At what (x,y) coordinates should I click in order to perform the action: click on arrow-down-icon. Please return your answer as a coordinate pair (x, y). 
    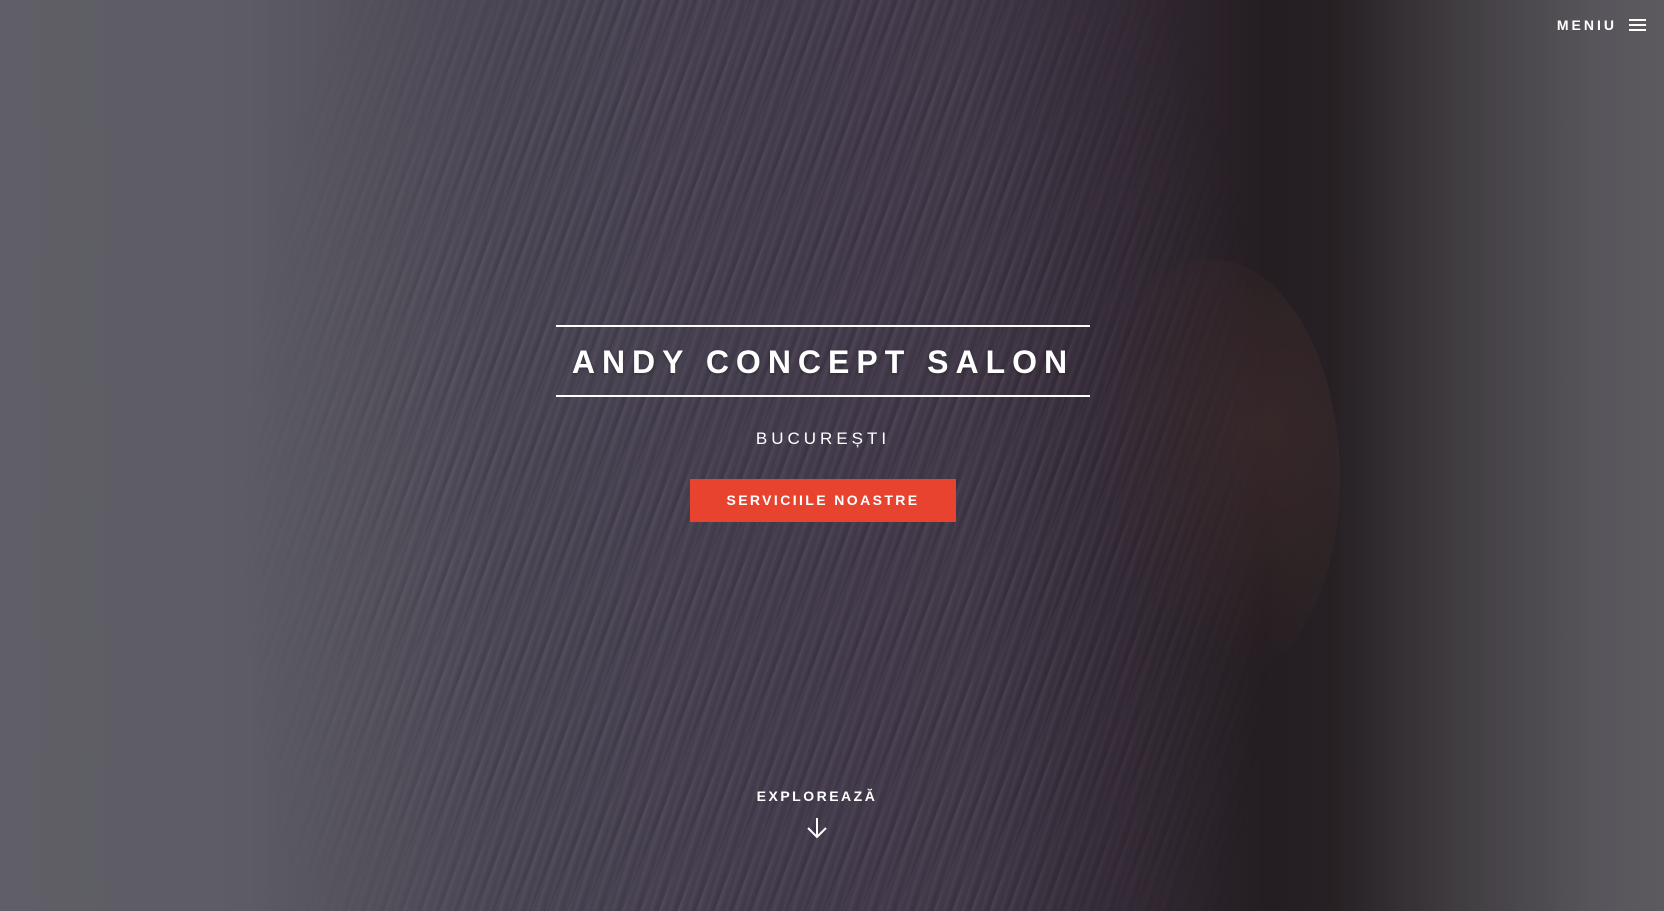
    Looking at the image, I should click on (817, 828).